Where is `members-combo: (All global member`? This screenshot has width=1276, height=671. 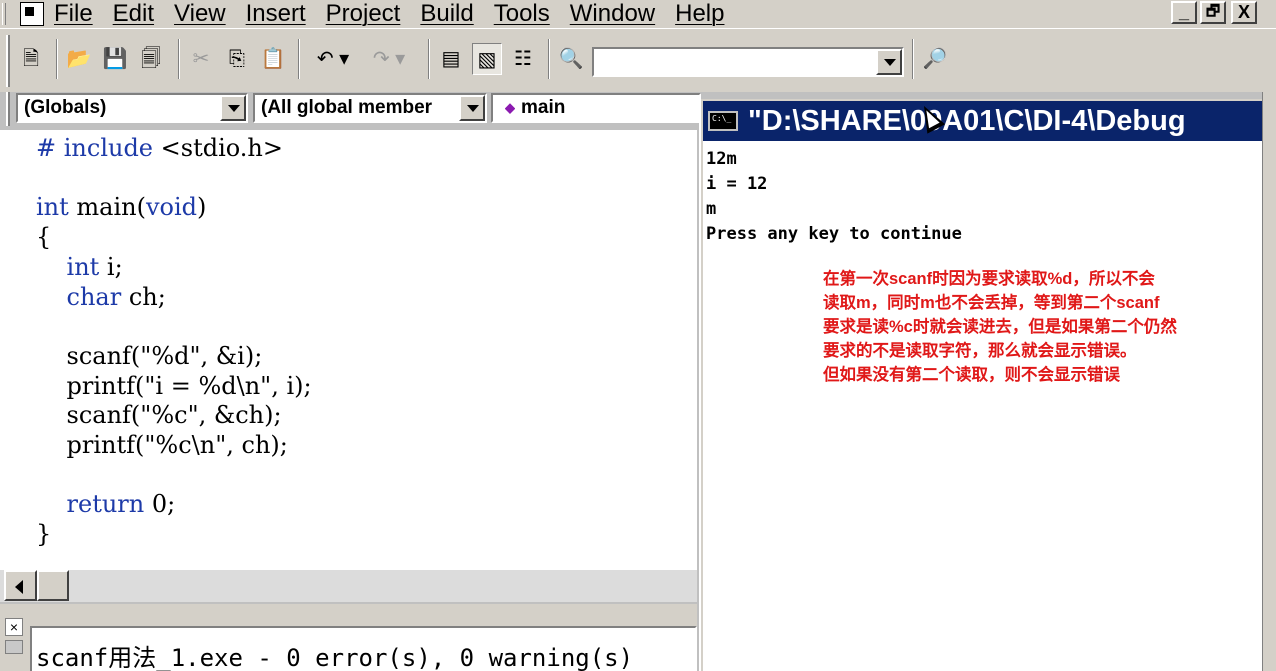
members-combo: (All global member is located at coordinates (370, 108).